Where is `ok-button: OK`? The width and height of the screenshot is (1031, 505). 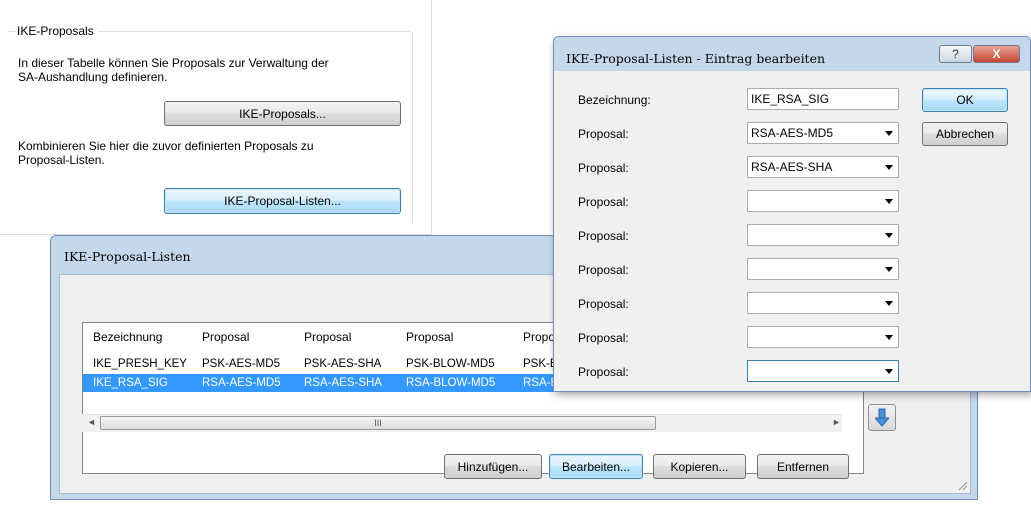
ok-button: OK is located at coordinates (965, 100).